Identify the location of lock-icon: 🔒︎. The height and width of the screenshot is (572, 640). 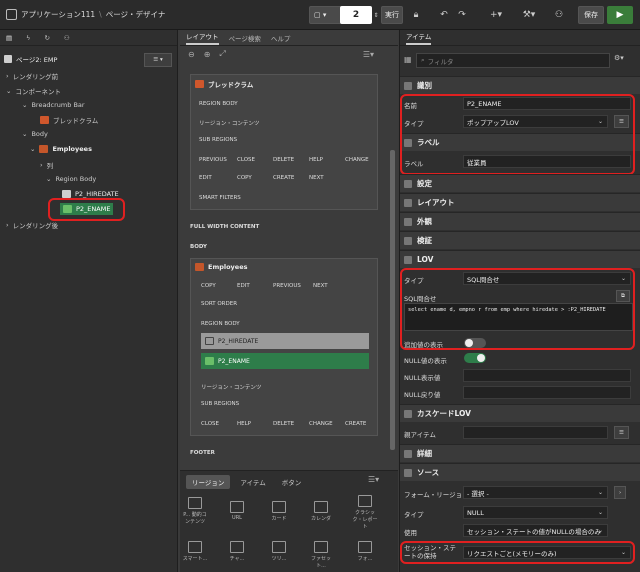
(416, 15).